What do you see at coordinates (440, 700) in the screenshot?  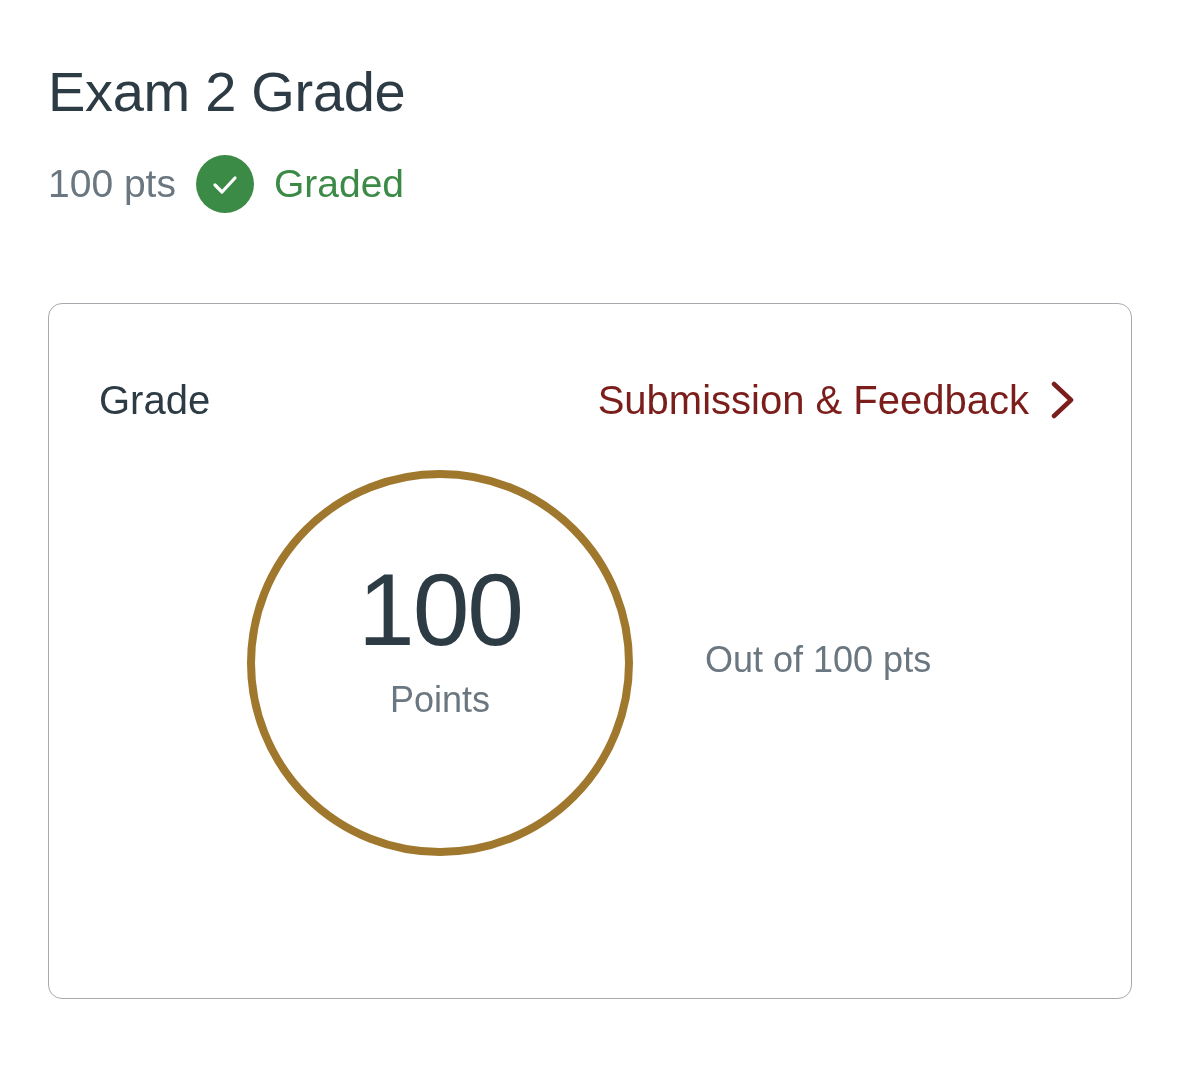 I see `score-unit: Points` at bounding box center [440, 700].